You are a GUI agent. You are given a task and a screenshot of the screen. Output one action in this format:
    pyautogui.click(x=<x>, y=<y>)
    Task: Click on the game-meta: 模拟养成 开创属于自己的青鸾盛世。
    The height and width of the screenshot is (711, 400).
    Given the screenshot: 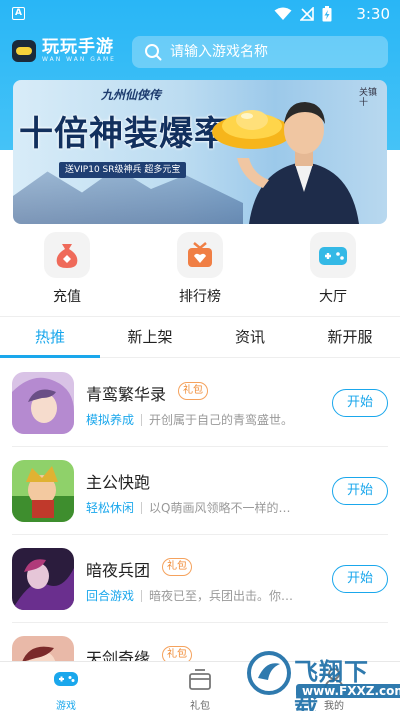 What is the action you would take?
    pyautogui.click(x=193, y=419)
    